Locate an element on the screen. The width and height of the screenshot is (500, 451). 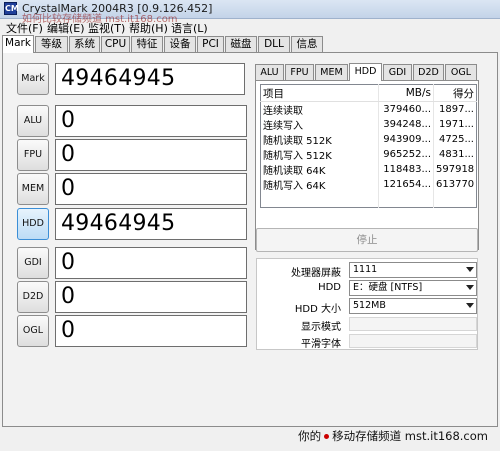
tab-devices: 设备 is located at coordinates (180, 44).